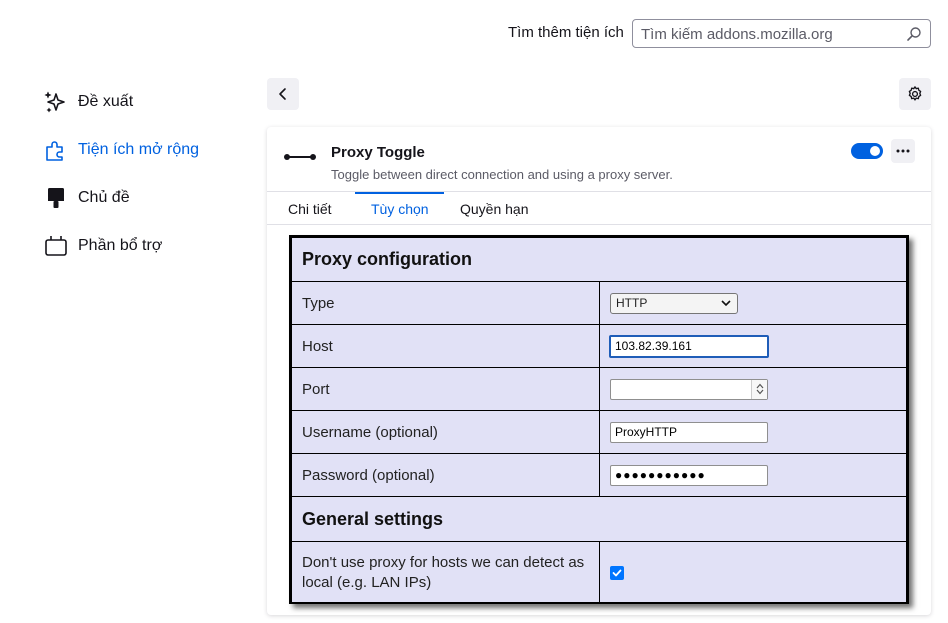 Image resolution: width=948 pixels, height=623 pixels. I want to click on sidebar-item-label: Phần bổ trợ, so click(120, 245).